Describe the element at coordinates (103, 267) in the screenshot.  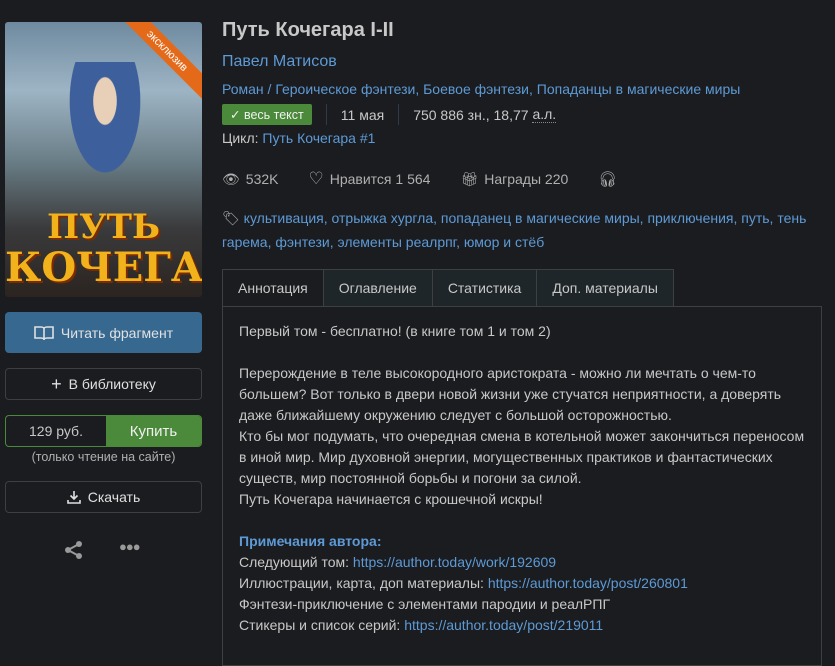
I see `cover-title-2: КОЧЕГАРА` at that location.